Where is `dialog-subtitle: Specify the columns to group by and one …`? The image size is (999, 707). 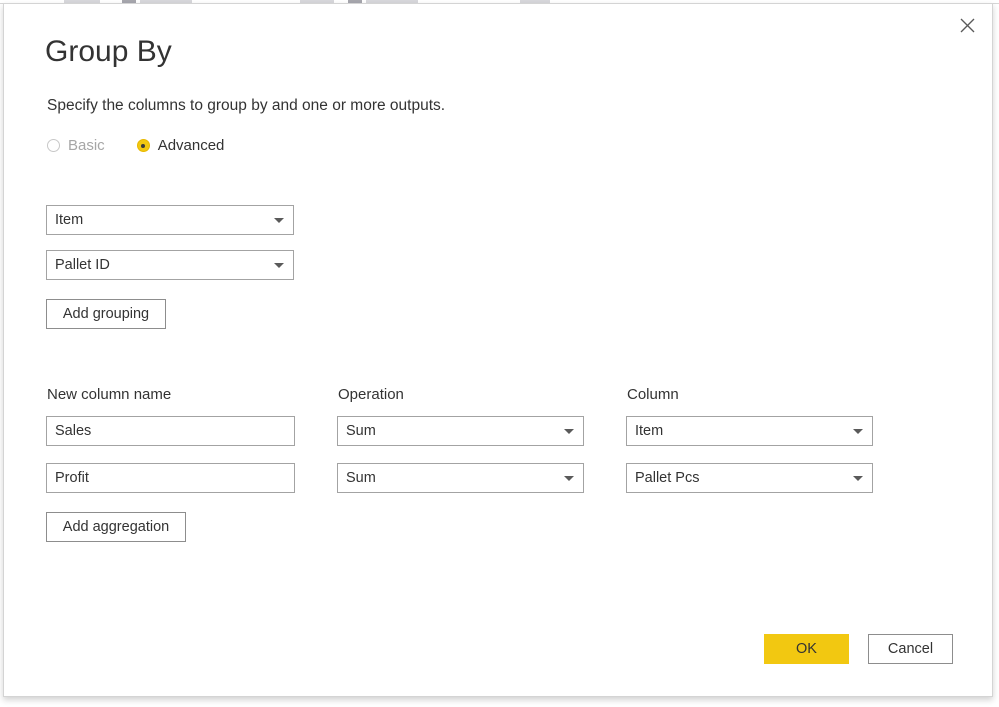
dialog-subtitle: Specify the columns to group by and one … is located at coordinates (246, 105).